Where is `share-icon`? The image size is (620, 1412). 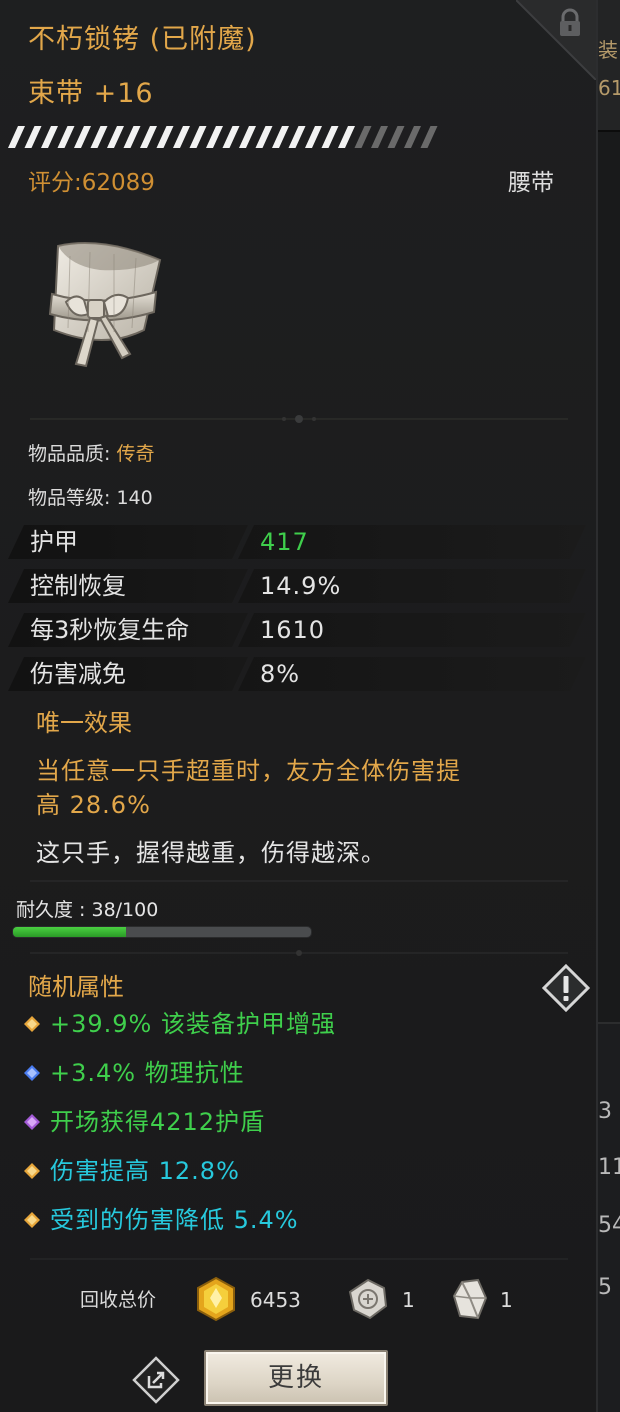 share-icon is located at coordinates (156, 1380).